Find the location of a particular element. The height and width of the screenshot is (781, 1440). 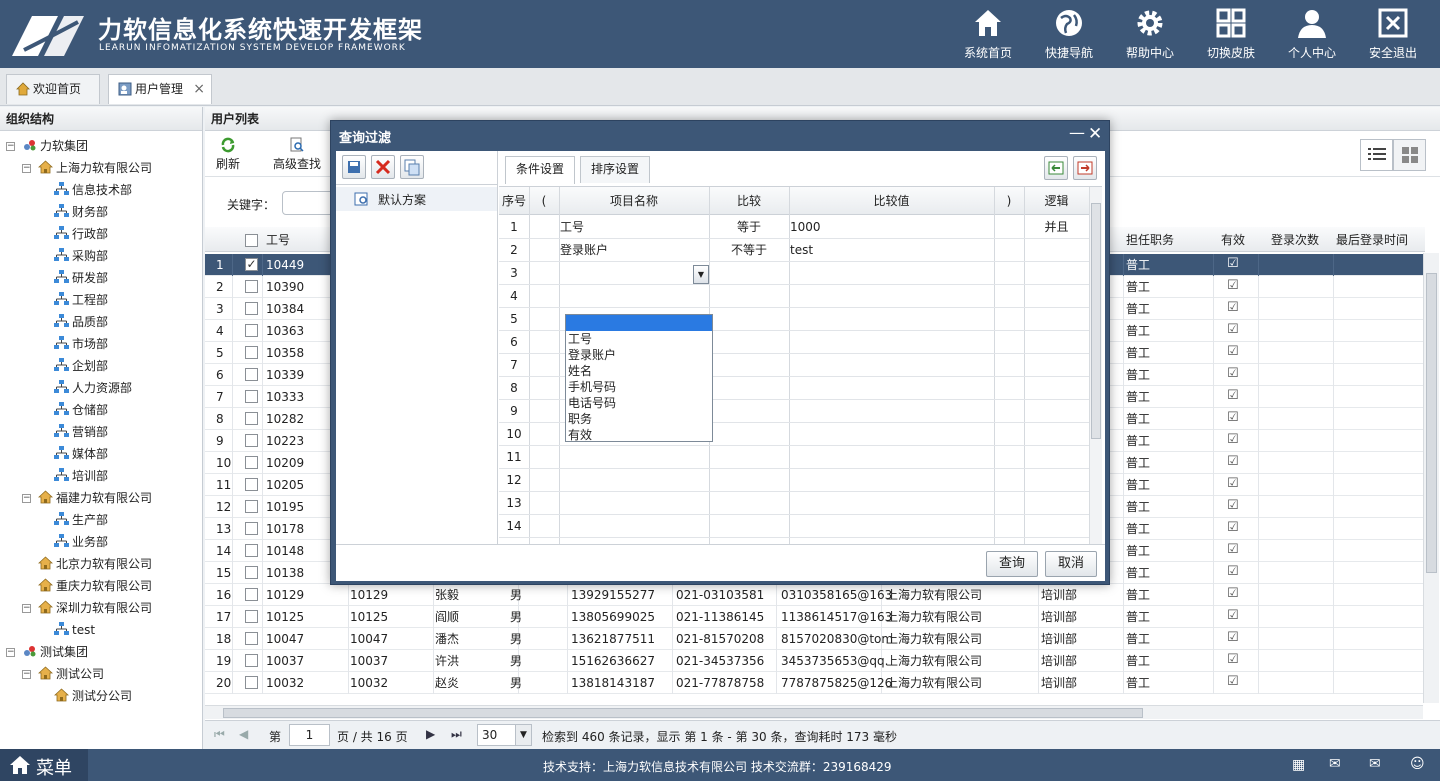

dropdown-option: 姓名 is located at coordinates (639, 371).